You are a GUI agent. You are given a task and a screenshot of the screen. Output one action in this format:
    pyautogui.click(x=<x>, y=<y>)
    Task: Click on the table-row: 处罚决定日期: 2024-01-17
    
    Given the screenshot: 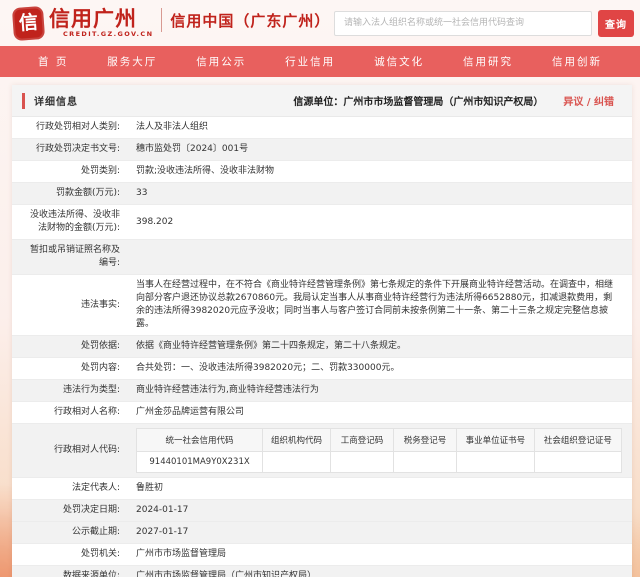 What is the action you would take?
    pyautogui.click(x=322, y=510)
    